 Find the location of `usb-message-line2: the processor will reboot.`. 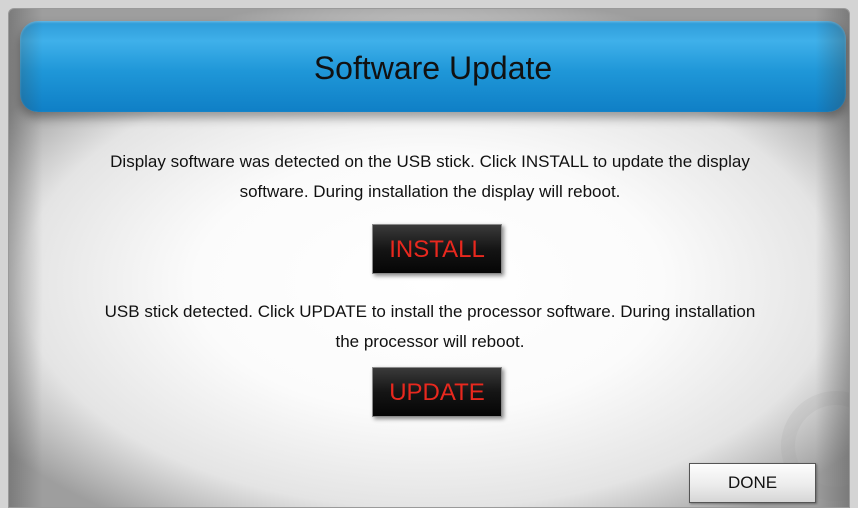

usb-message-line2: the processor will reboot. is located at coordinates (430, 341).